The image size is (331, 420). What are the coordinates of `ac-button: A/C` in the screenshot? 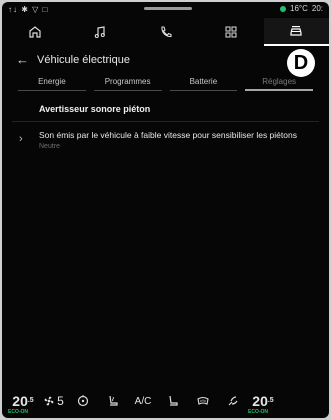 It's located at (143, 401).